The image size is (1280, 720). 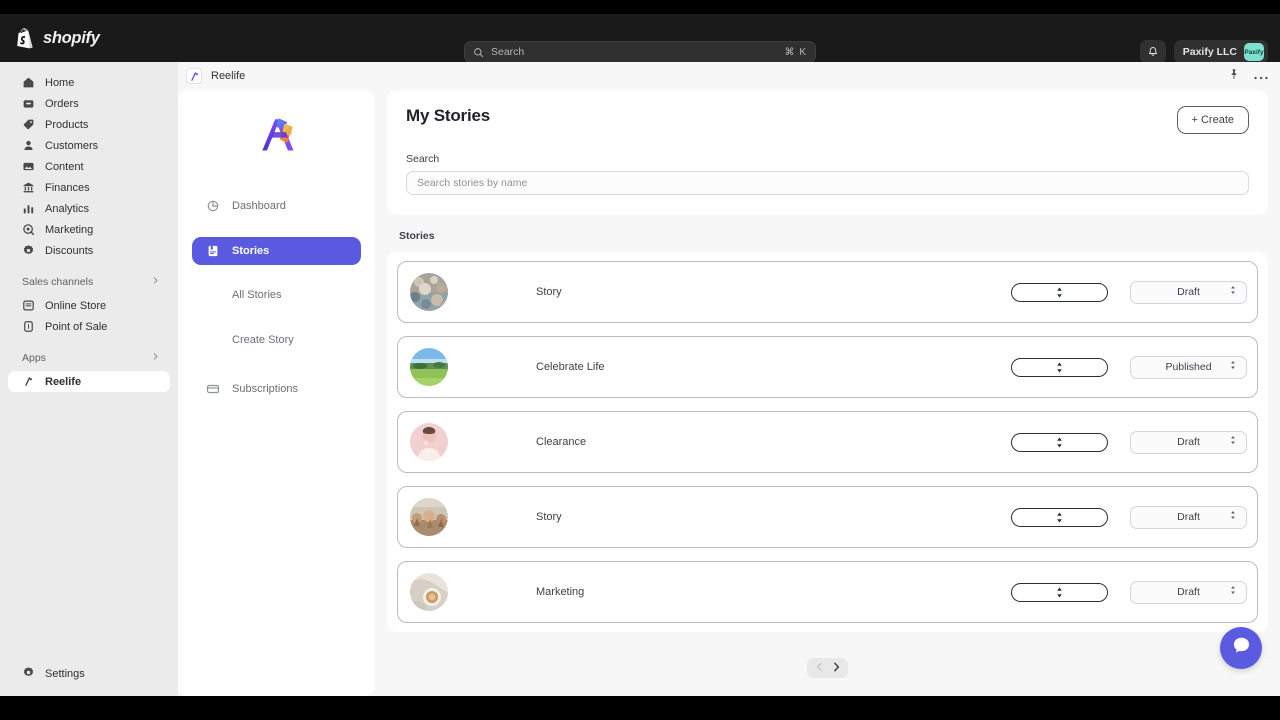 What do you see at coordinates (76, 326) in the screenshot?
I see `sidebar-item-label: Point of Sale` at bounding box center [76, 326].